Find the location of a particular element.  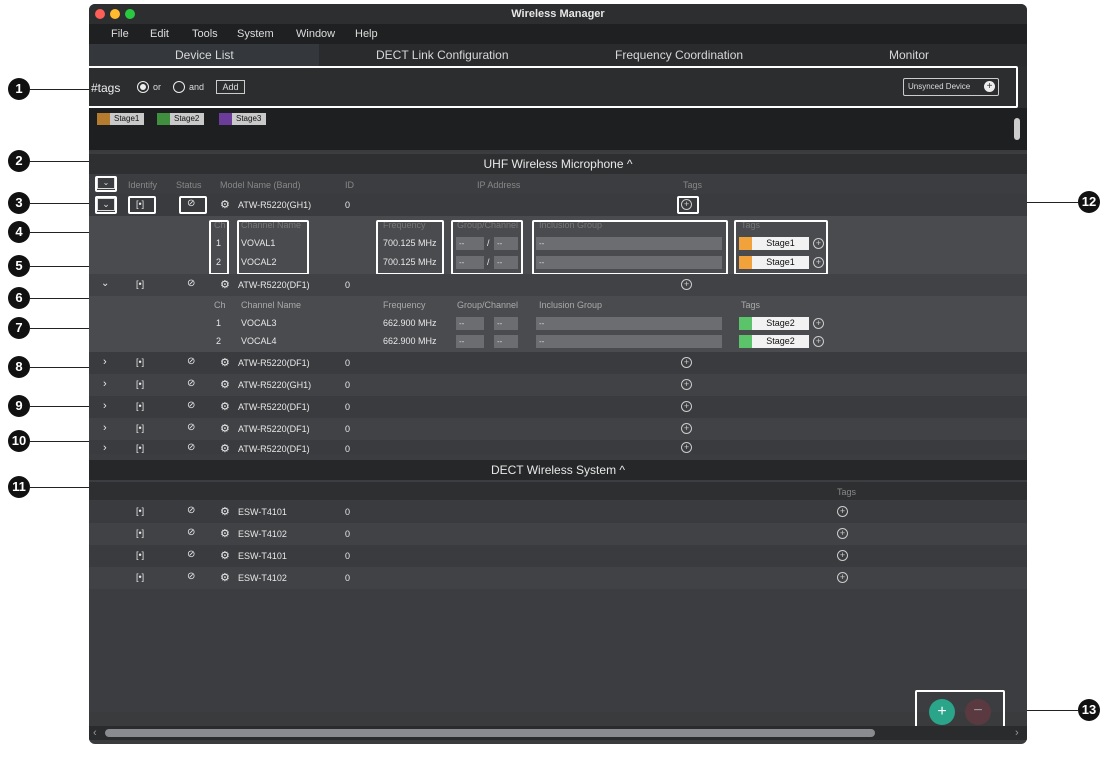

menu-file: File is located at coordinates (120, 34).